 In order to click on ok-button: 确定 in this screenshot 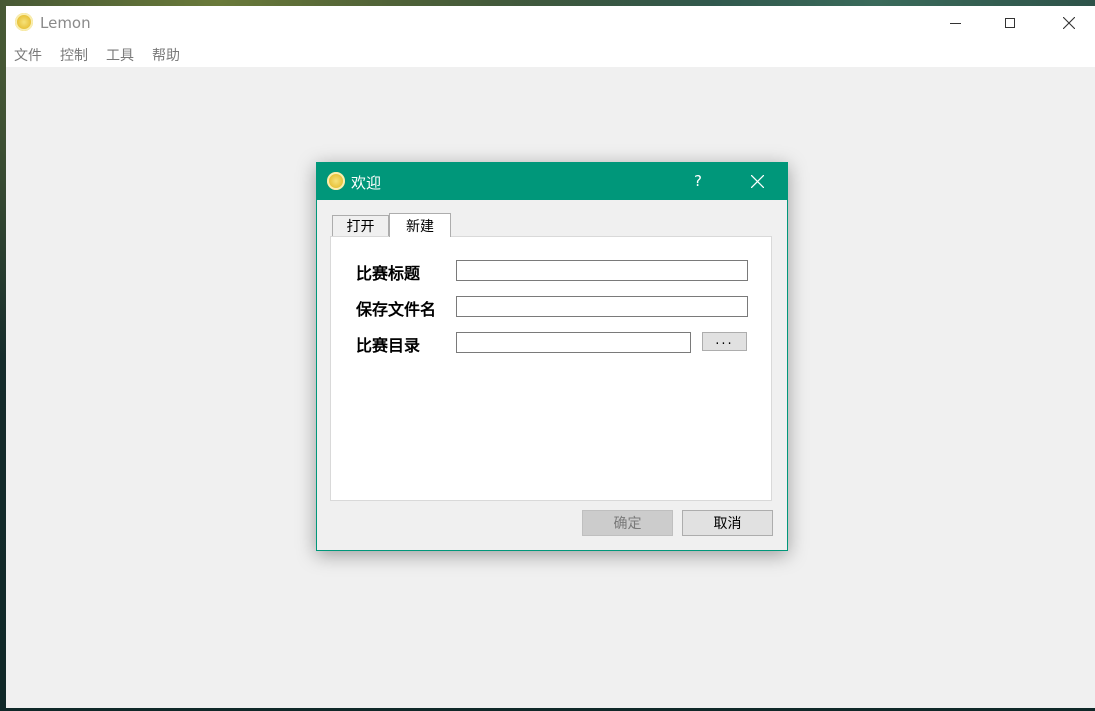, I will do `click(627, 523)`.